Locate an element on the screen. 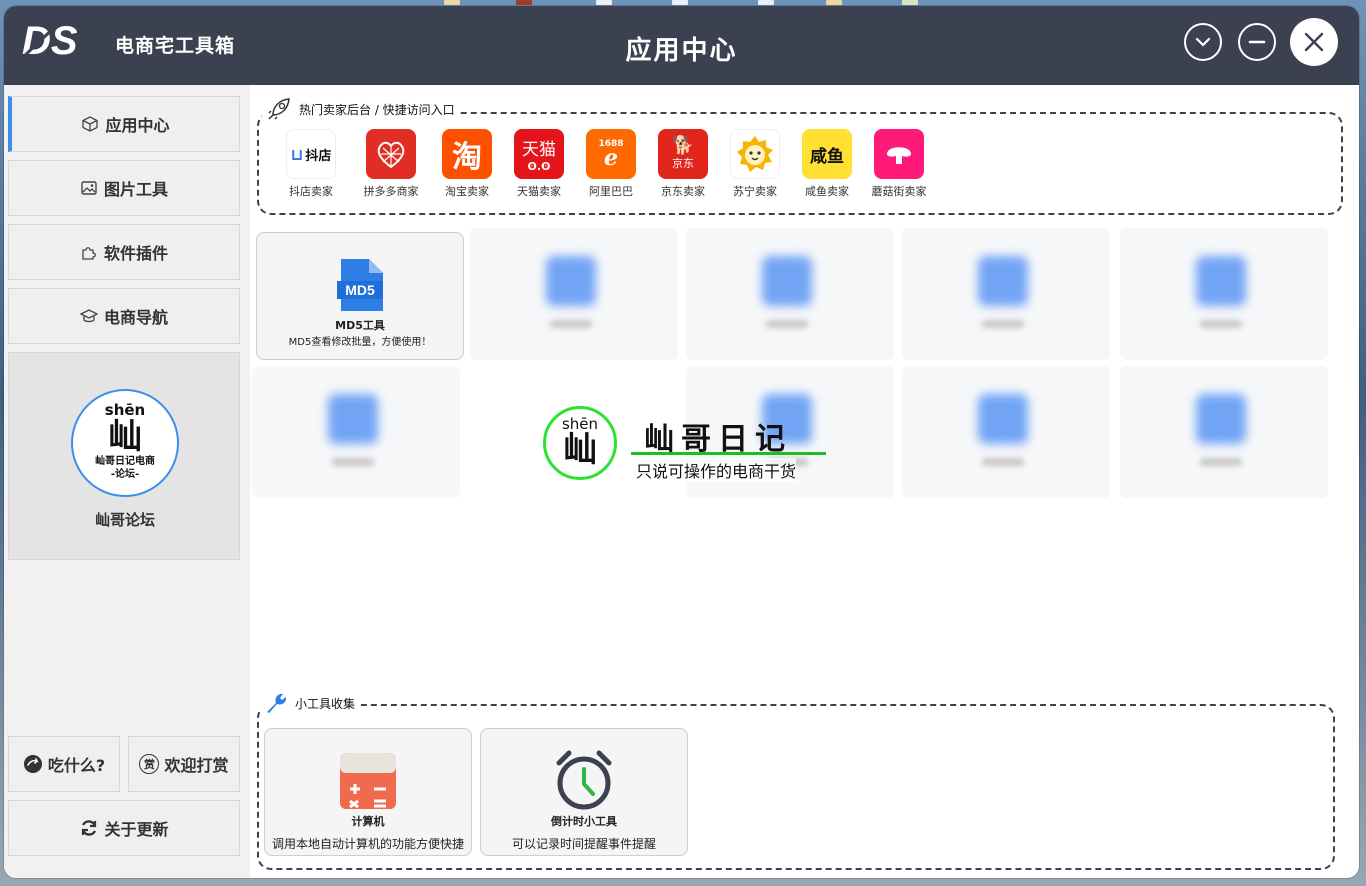 This screenshot has width=1366, height=886. collapse-button is located at coordinates (1203, 42).